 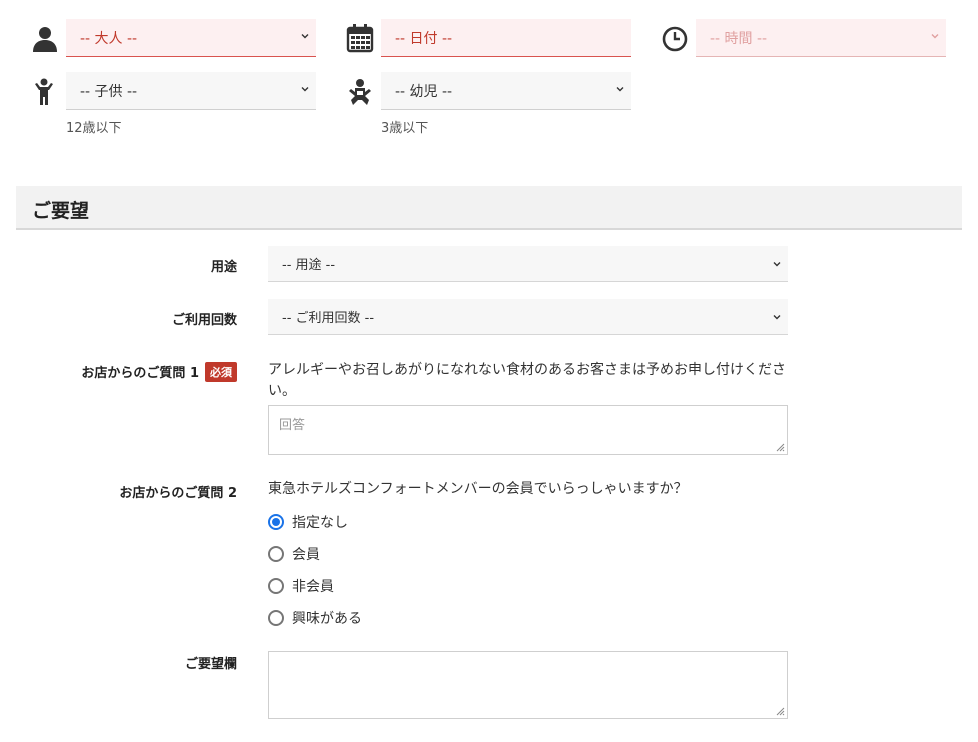 What do you see at coordinates (489, 208) in the screenshot?
I see `requests-section-header: ご要望` at bounding box center [489, 208].